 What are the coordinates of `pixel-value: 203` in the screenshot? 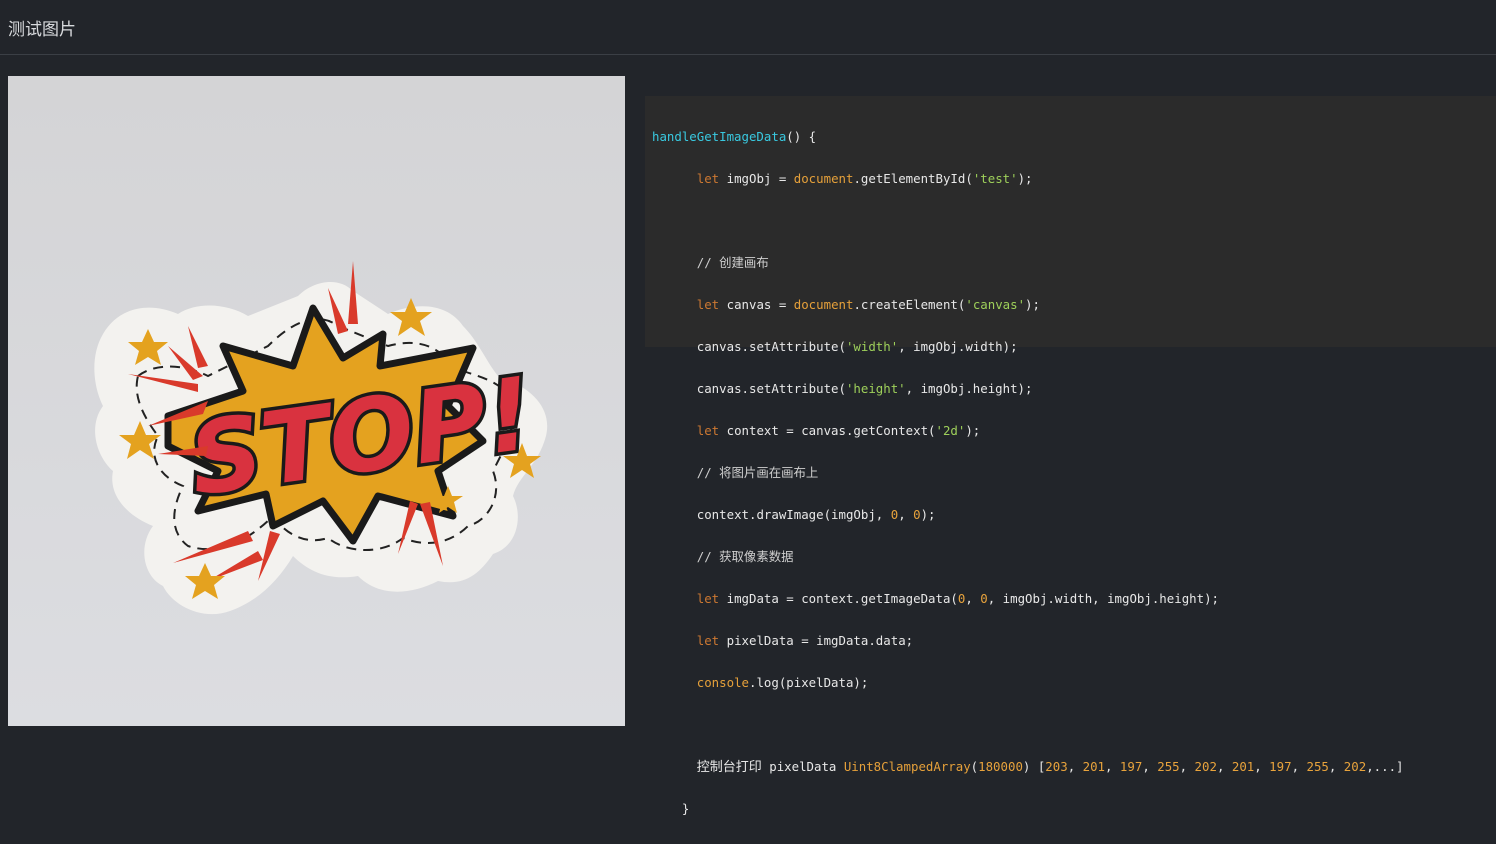 It's located at (1056, 766).